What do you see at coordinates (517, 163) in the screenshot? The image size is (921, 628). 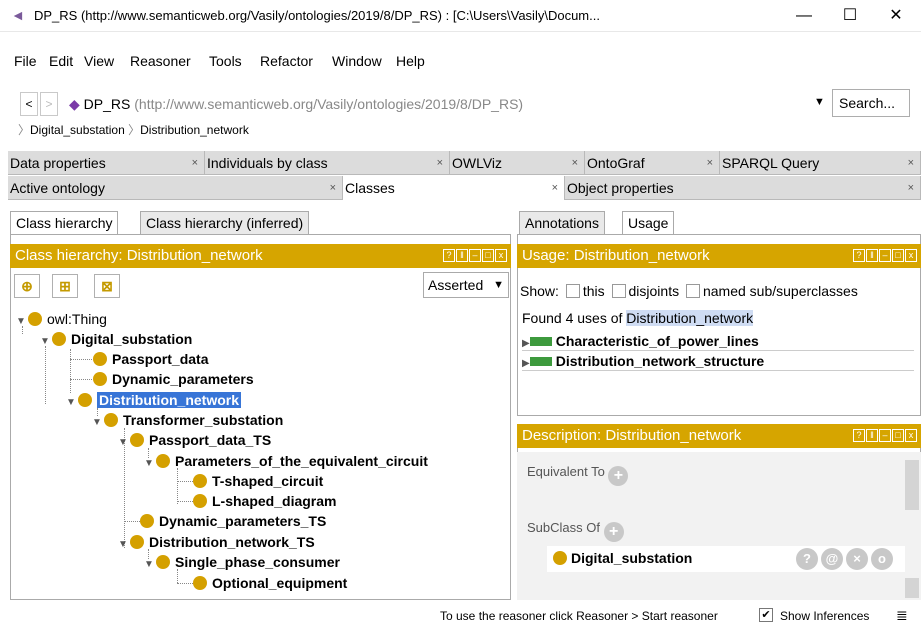 I see `tab-owlviz: OWLViz ×` at bounding box center [517, 163].